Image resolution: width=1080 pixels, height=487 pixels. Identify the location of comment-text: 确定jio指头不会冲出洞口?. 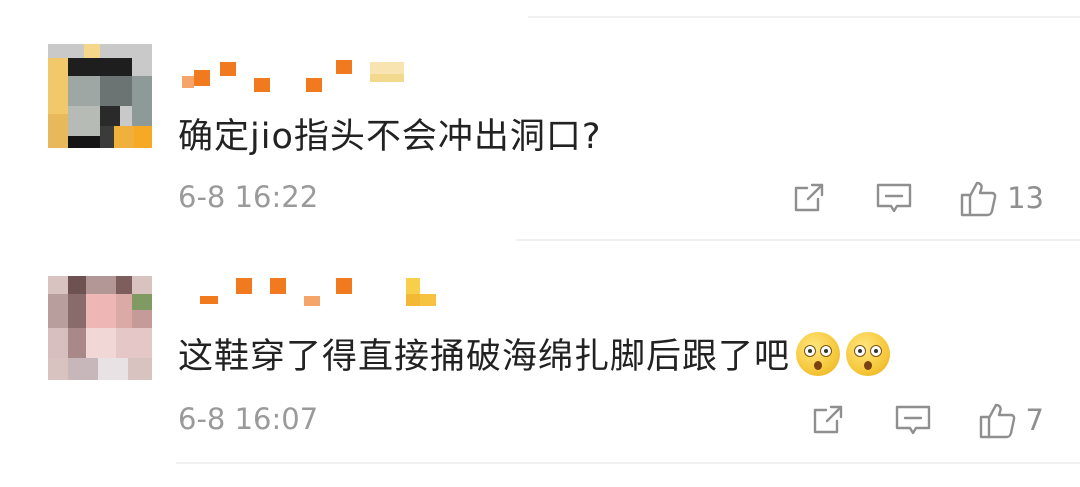
(390, 137).